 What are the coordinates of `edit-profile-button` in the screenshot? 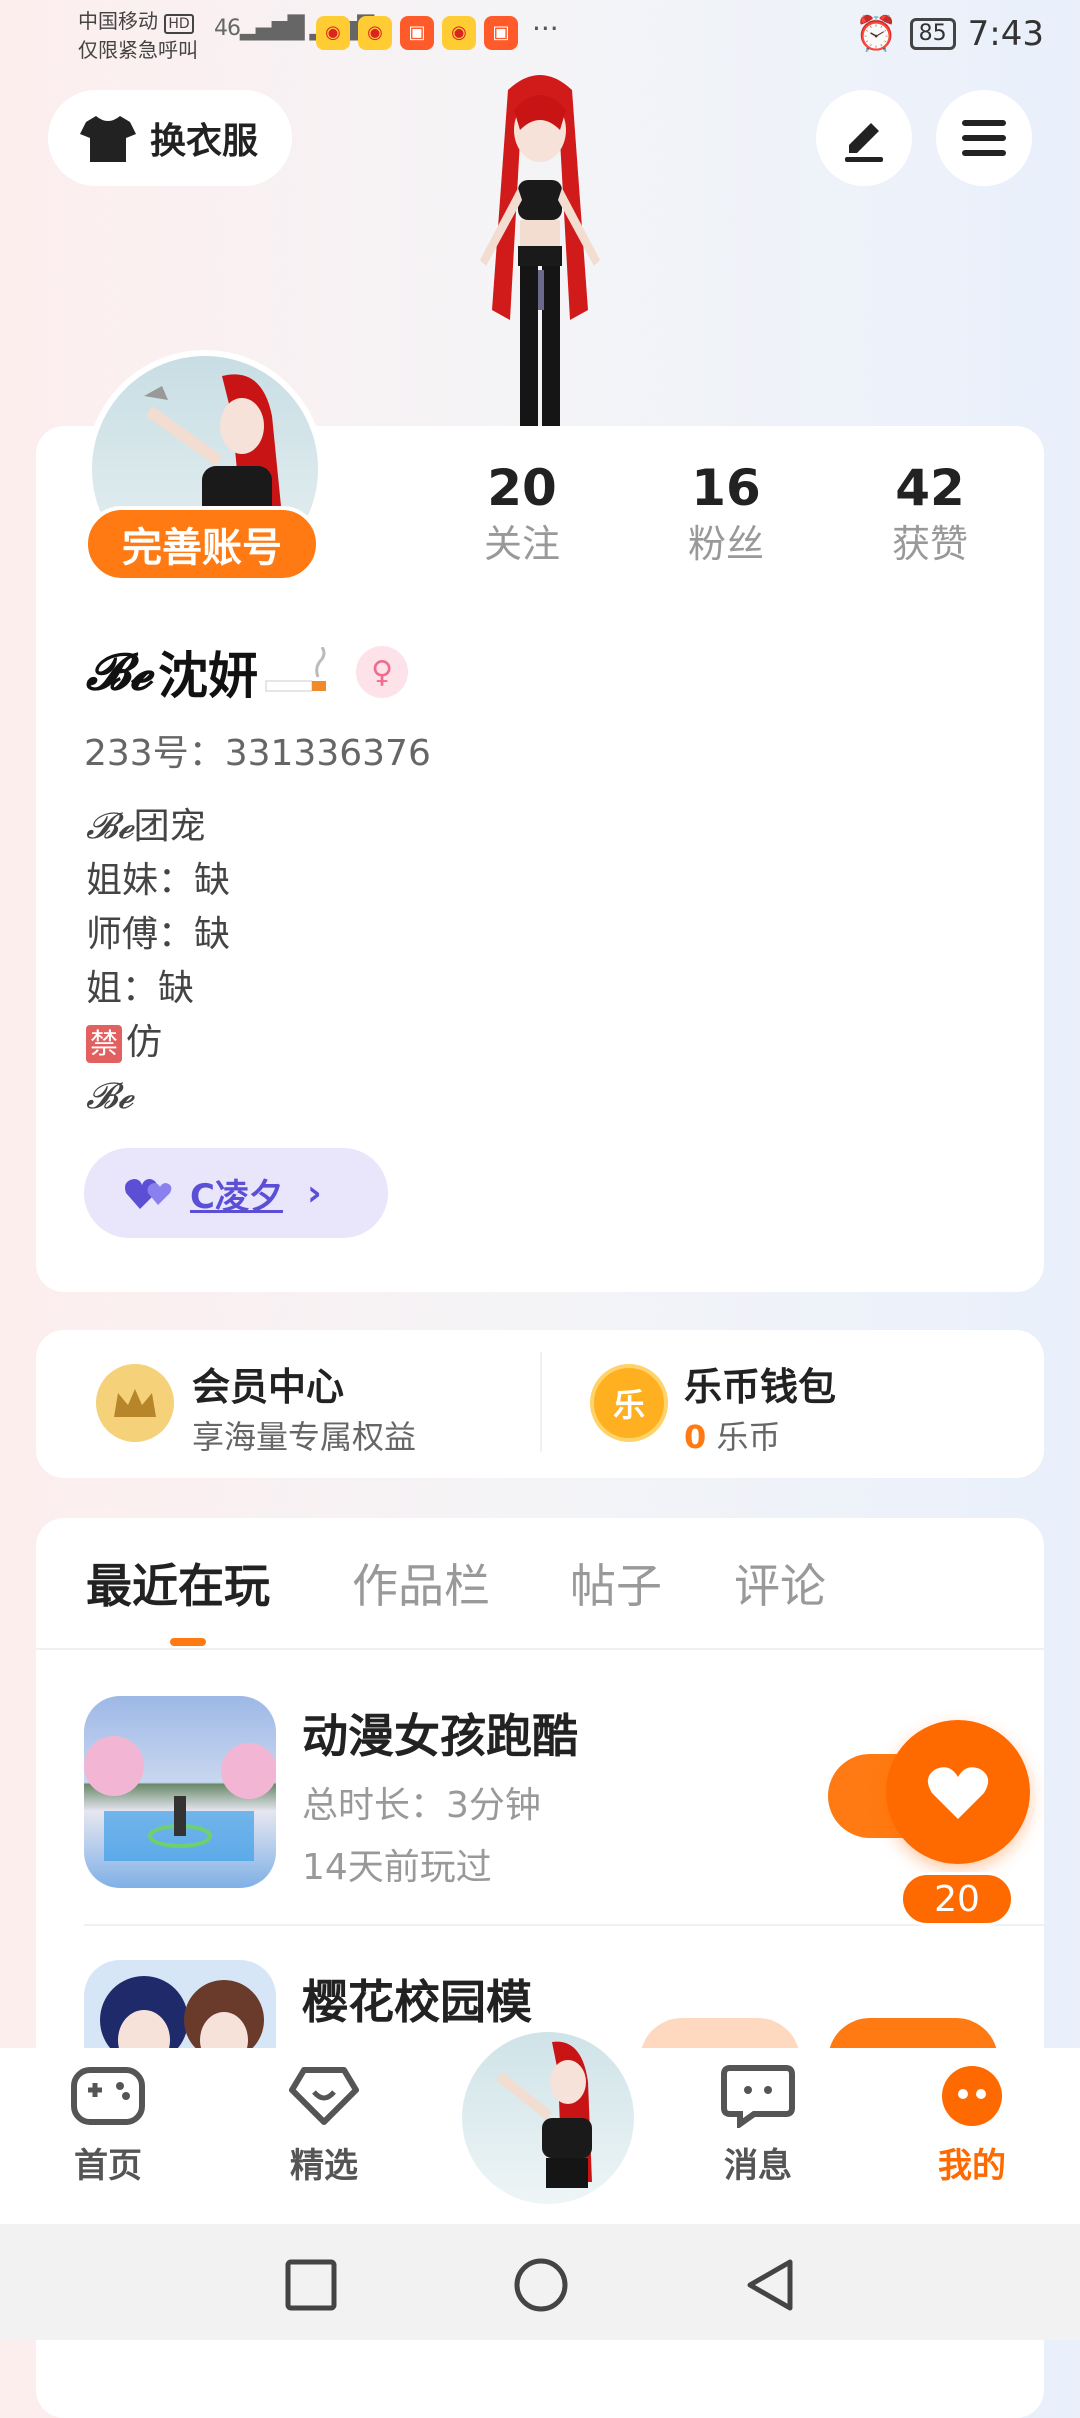 It's located at (864, 138).